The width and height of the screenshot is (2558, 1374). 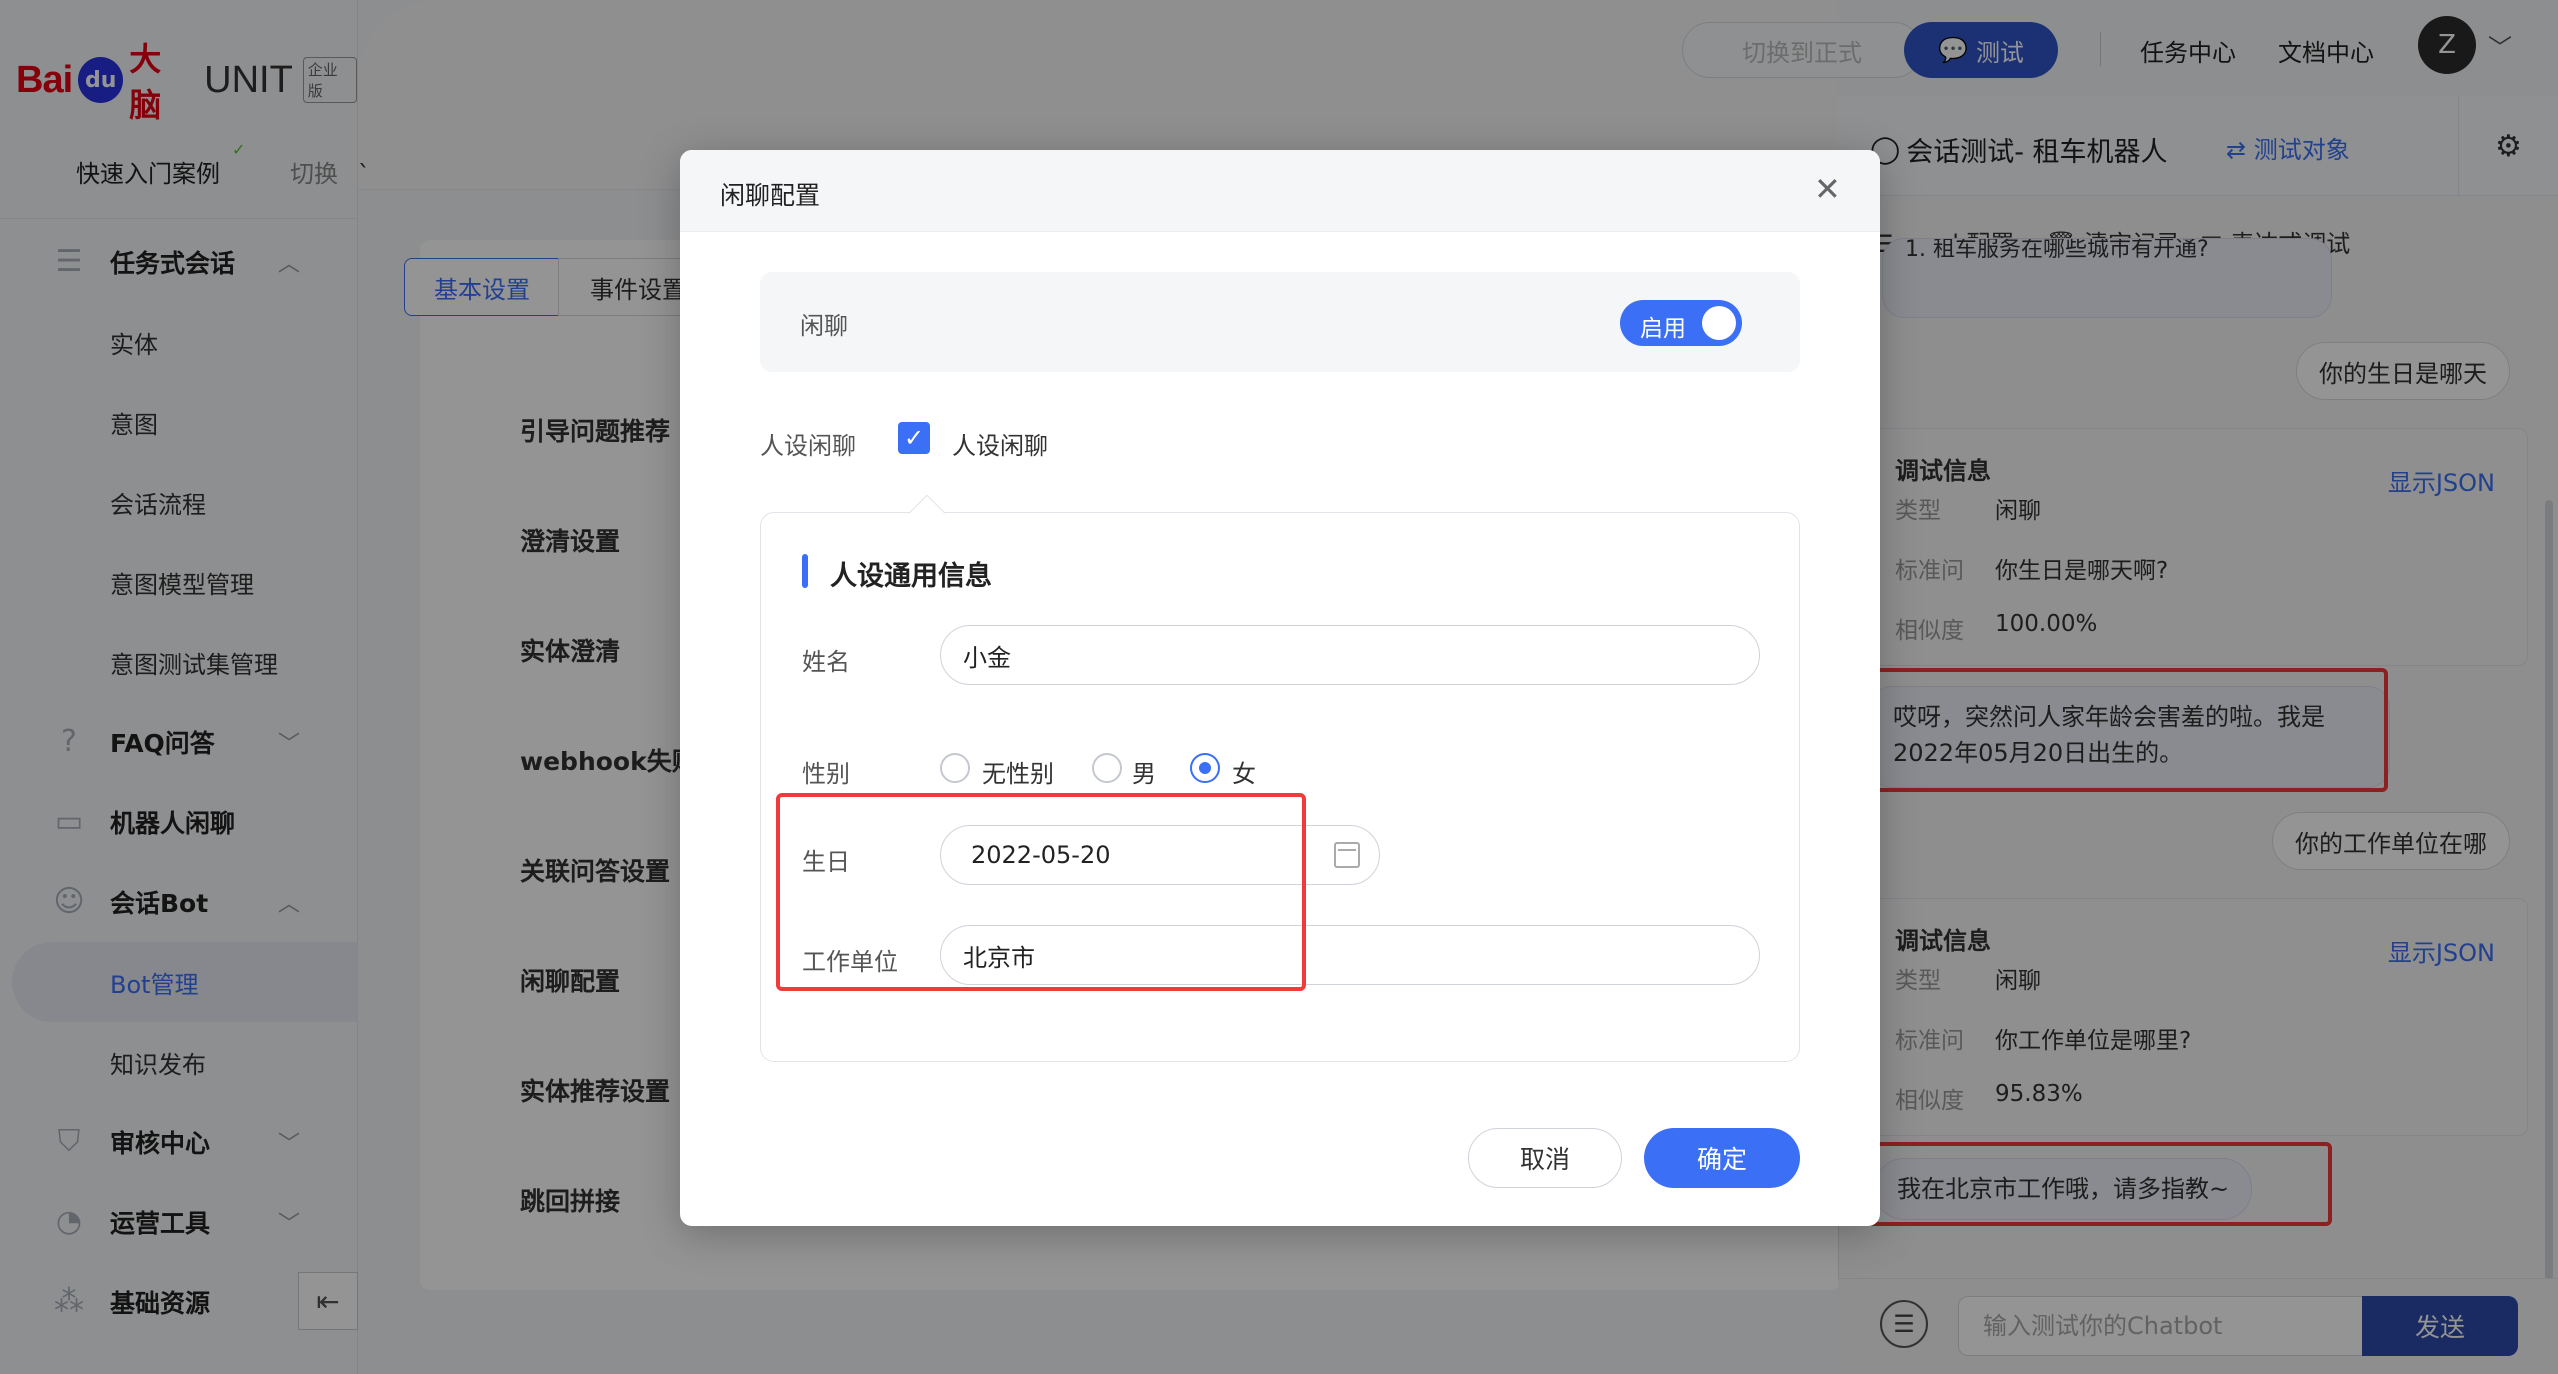 I want to click on gender-option-label: 无性别, so click(x=1018, y=771).